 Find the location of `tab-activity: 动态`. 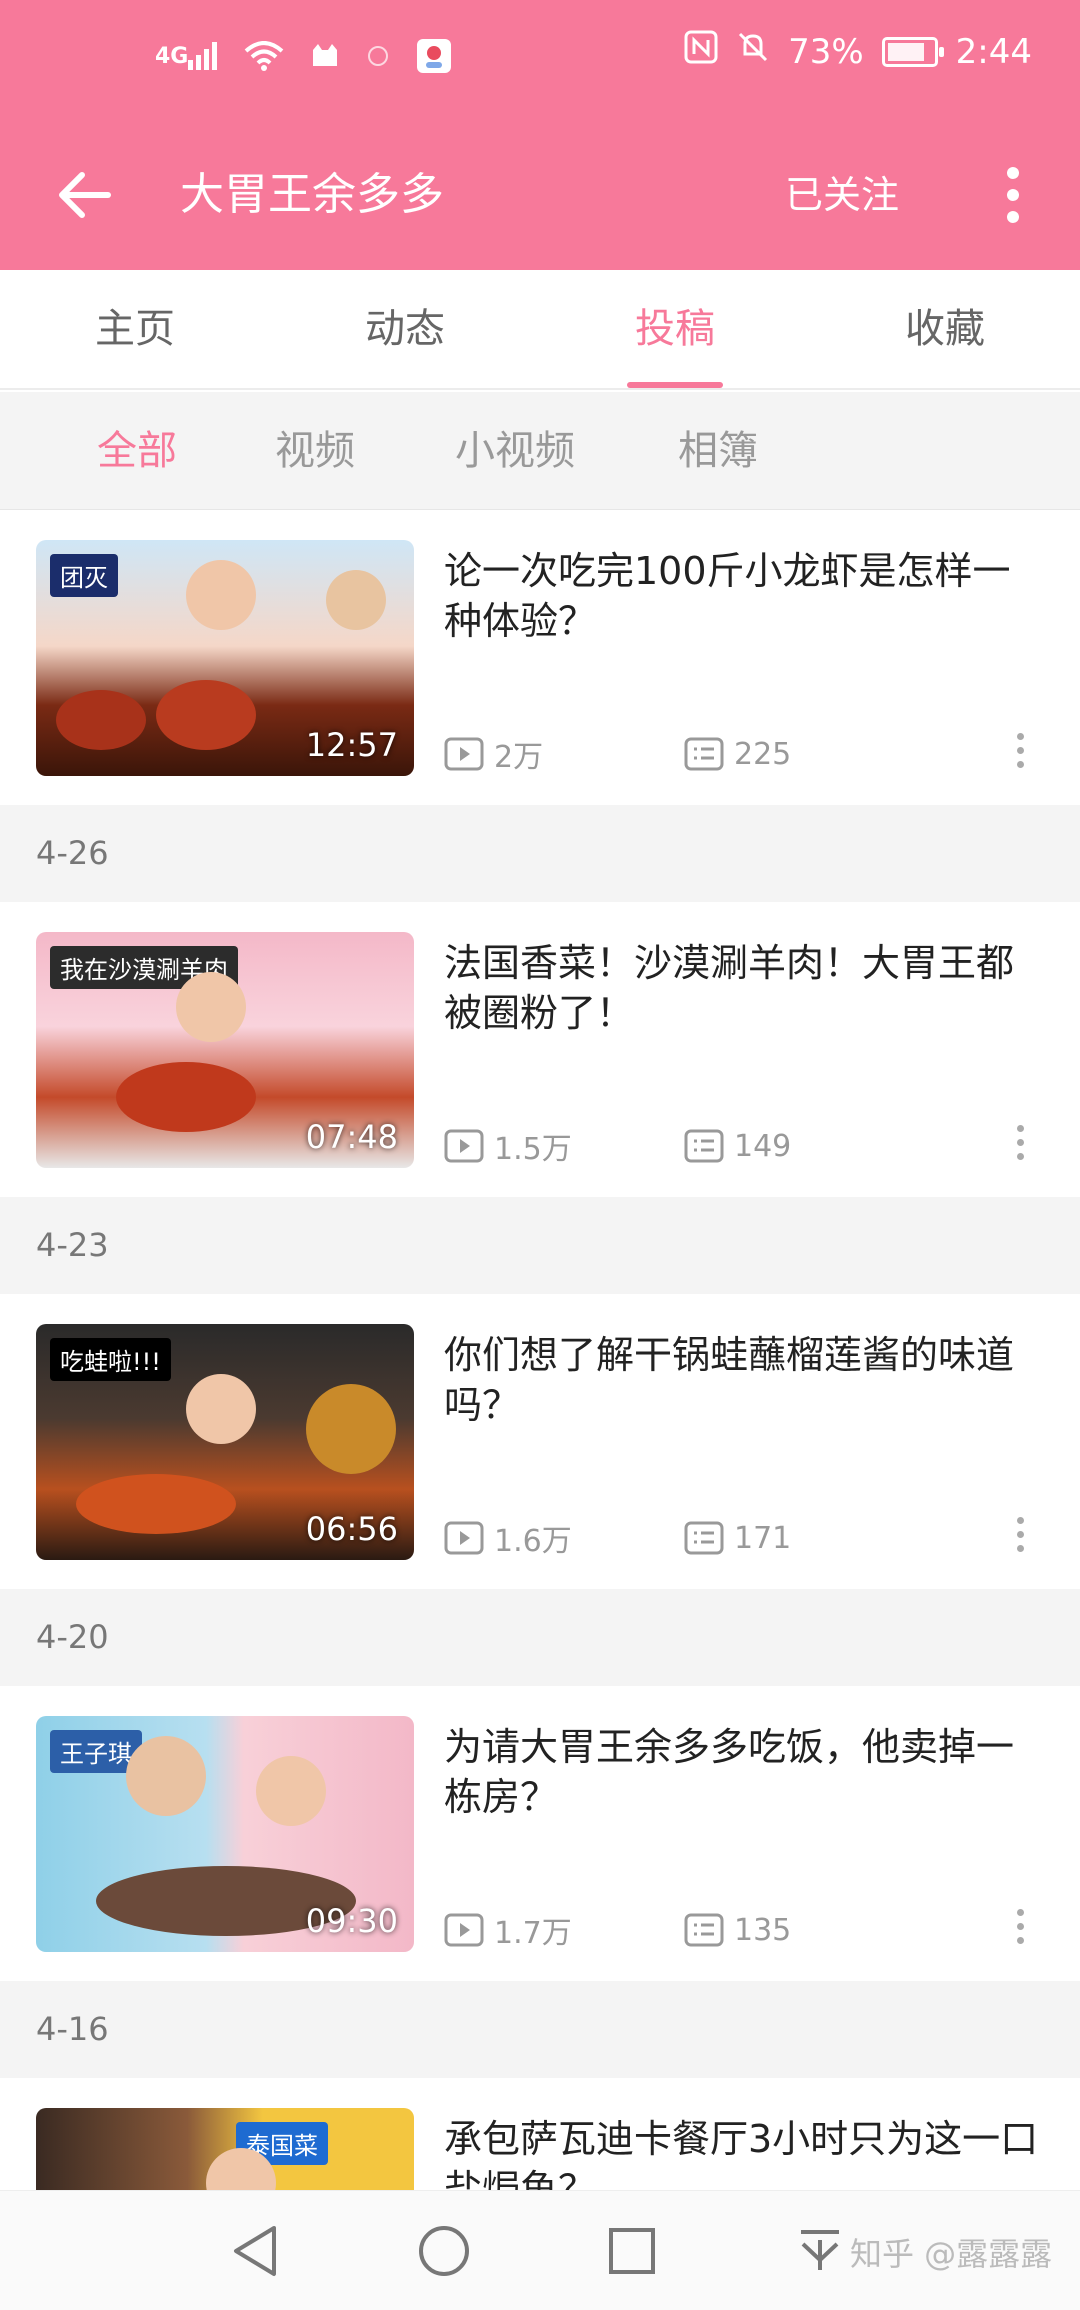

tab-activity: 动态 is located at coordinates (405, 330).